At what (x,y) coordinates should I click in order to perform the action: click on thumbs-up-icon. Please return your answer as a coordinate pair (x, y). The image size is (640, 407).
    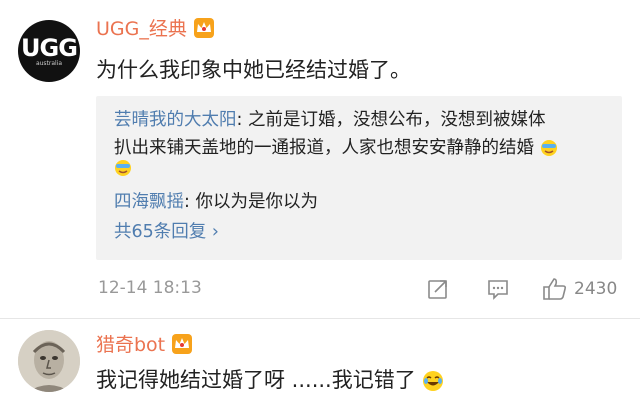
    Looking at the image, I should click on (555, 289).